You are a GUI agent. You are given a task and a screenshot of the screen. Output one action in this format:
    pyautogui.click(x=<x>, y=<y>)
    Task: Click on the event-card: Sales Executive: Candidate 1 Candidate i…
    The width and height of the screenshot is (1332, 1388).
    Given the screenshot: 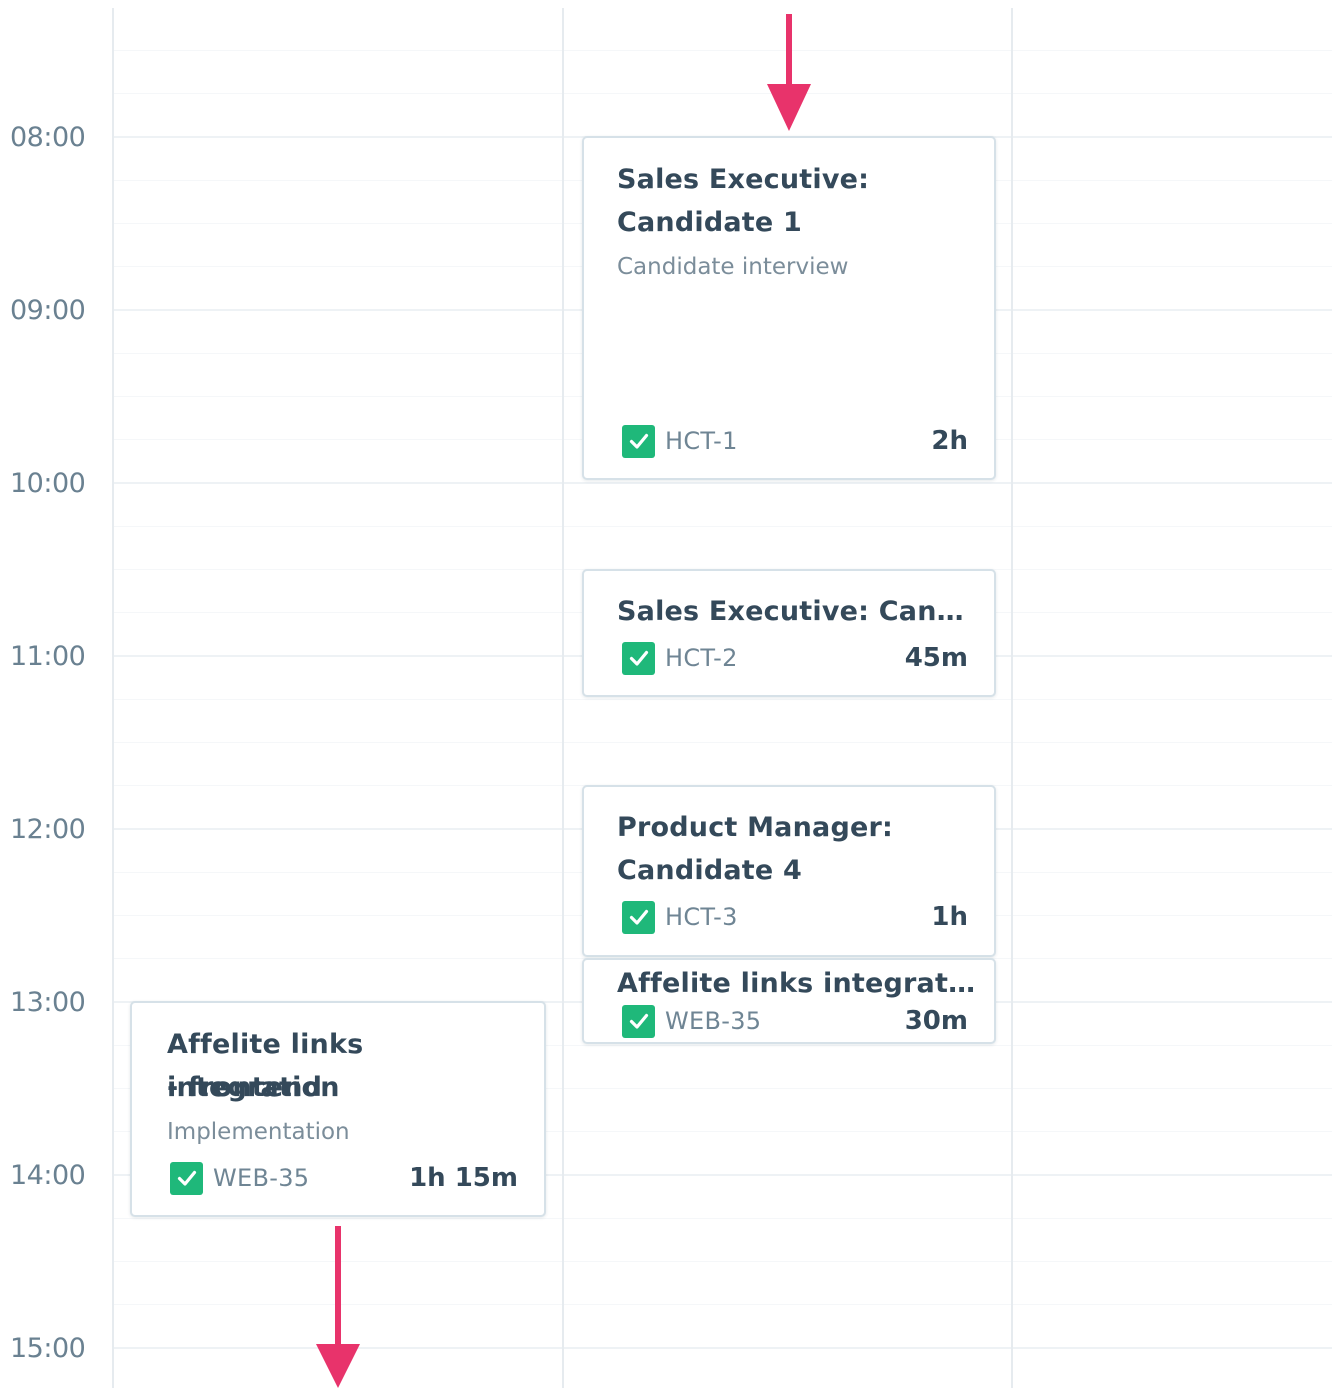 What is the action you would take?
    pyautogui.click(x=789, y=308)
    